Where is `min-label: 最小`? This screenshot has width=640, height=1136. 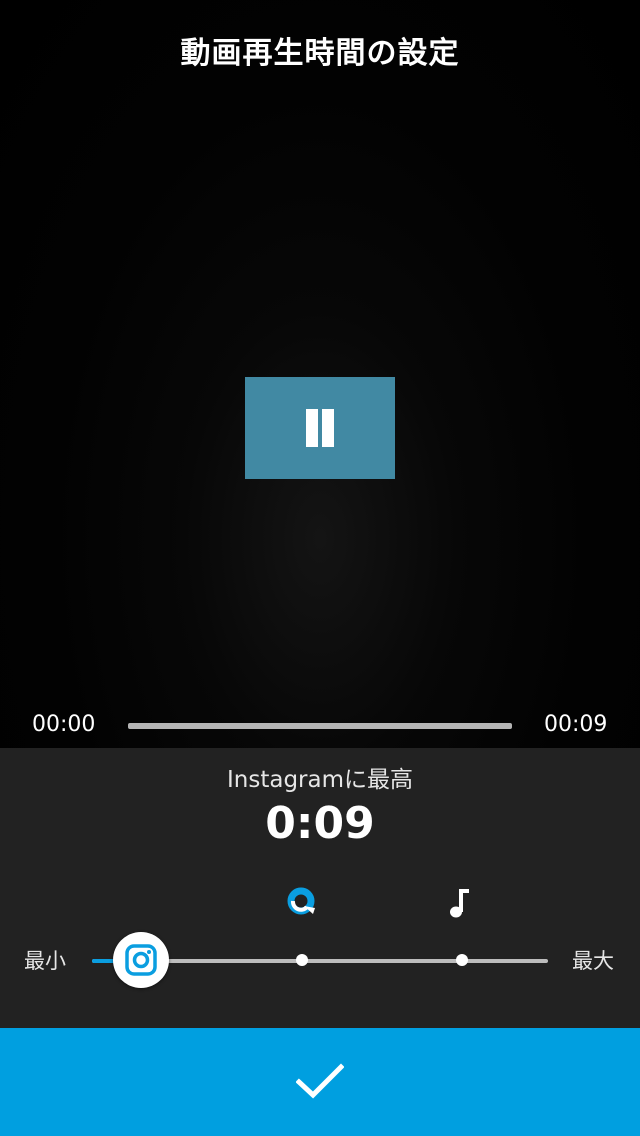
min-label: 最小 is located at coordinates (45, 961).